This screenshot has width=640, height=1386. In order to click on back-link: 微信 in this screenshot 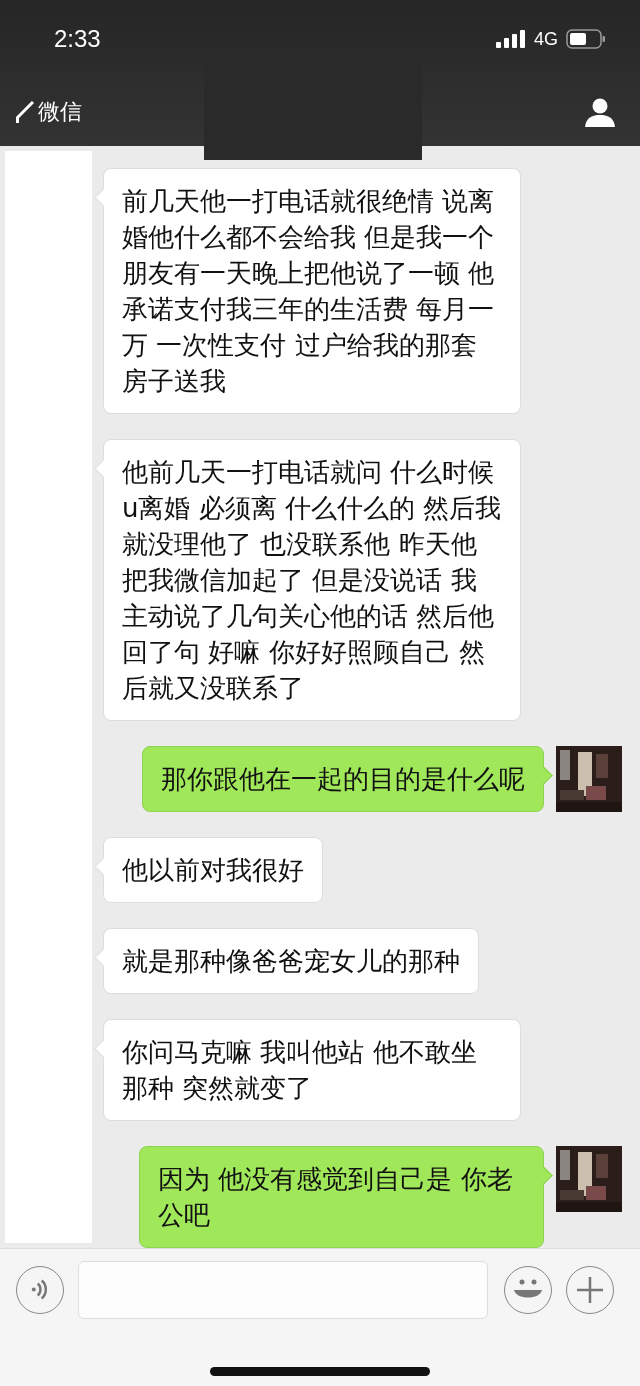, I will do `click(49, 111)`.